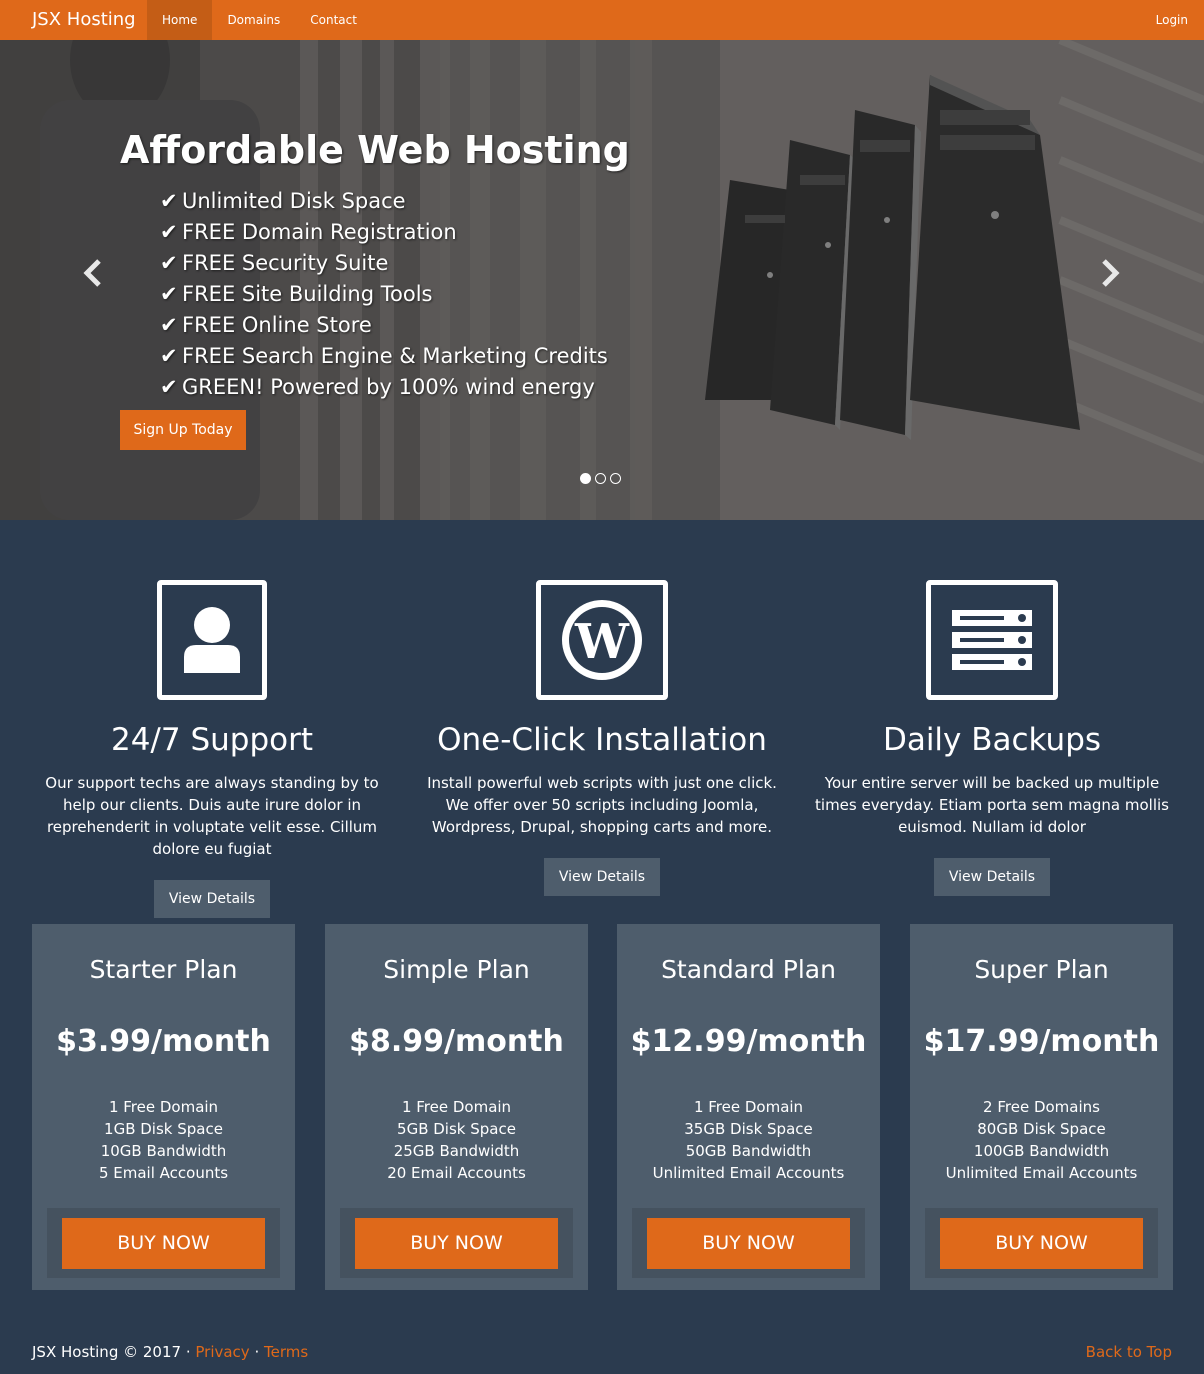 The width and height of the screenshot is (1204, 1374). Describe the element at coordinates (1110, 276) in the screenshot. I see `chevron-right-icon` at that location.